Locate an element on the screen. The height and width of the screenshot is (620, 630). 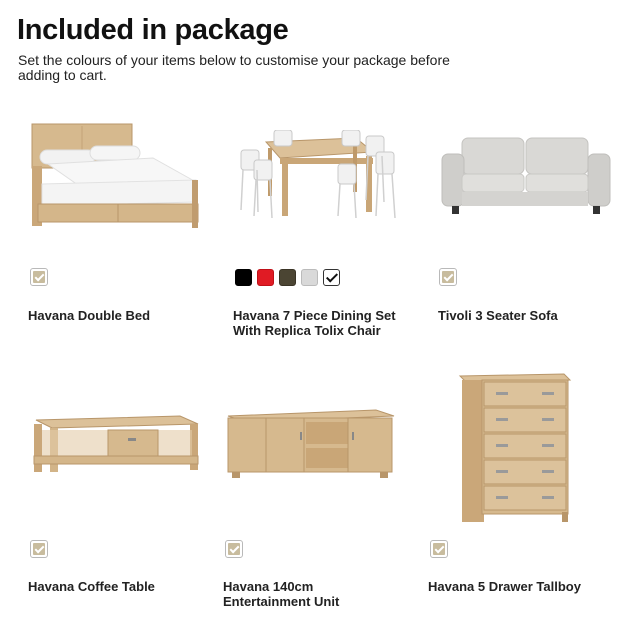
swatch-red is located at coordinates (265, 277).